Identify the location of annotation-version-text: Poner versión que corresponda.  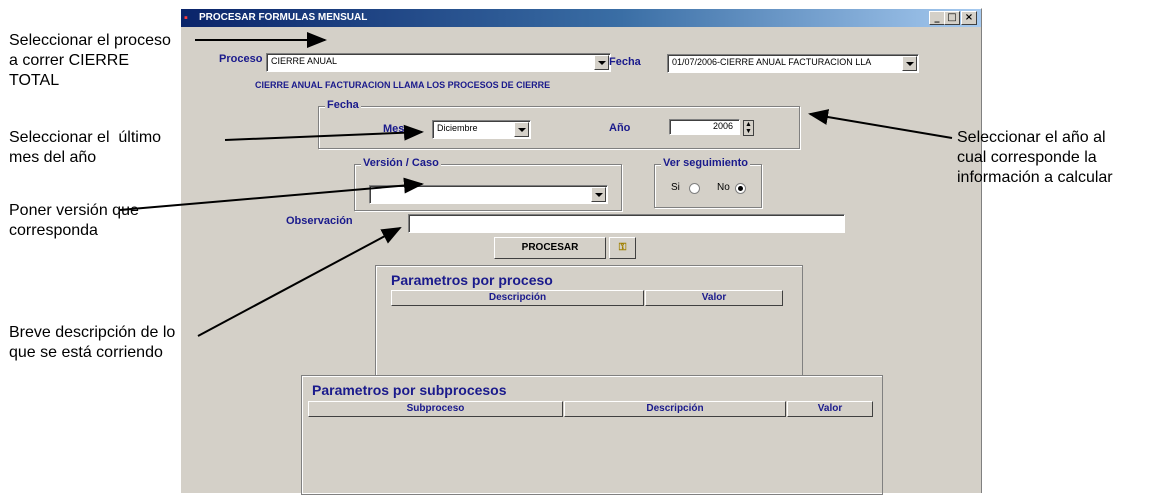
(74, 220).